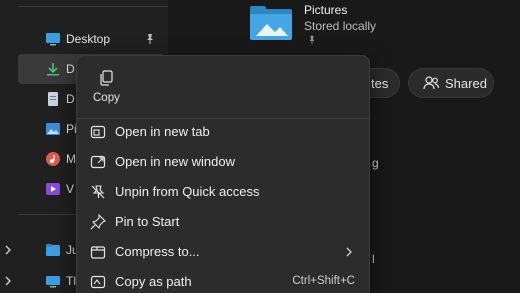 Image resolution: width=520 pixels, height=293 pixels. What do you see at coordinates (53, 129) in the screenshot?
I see `pictures-icon` at bounding box center [53, 129].